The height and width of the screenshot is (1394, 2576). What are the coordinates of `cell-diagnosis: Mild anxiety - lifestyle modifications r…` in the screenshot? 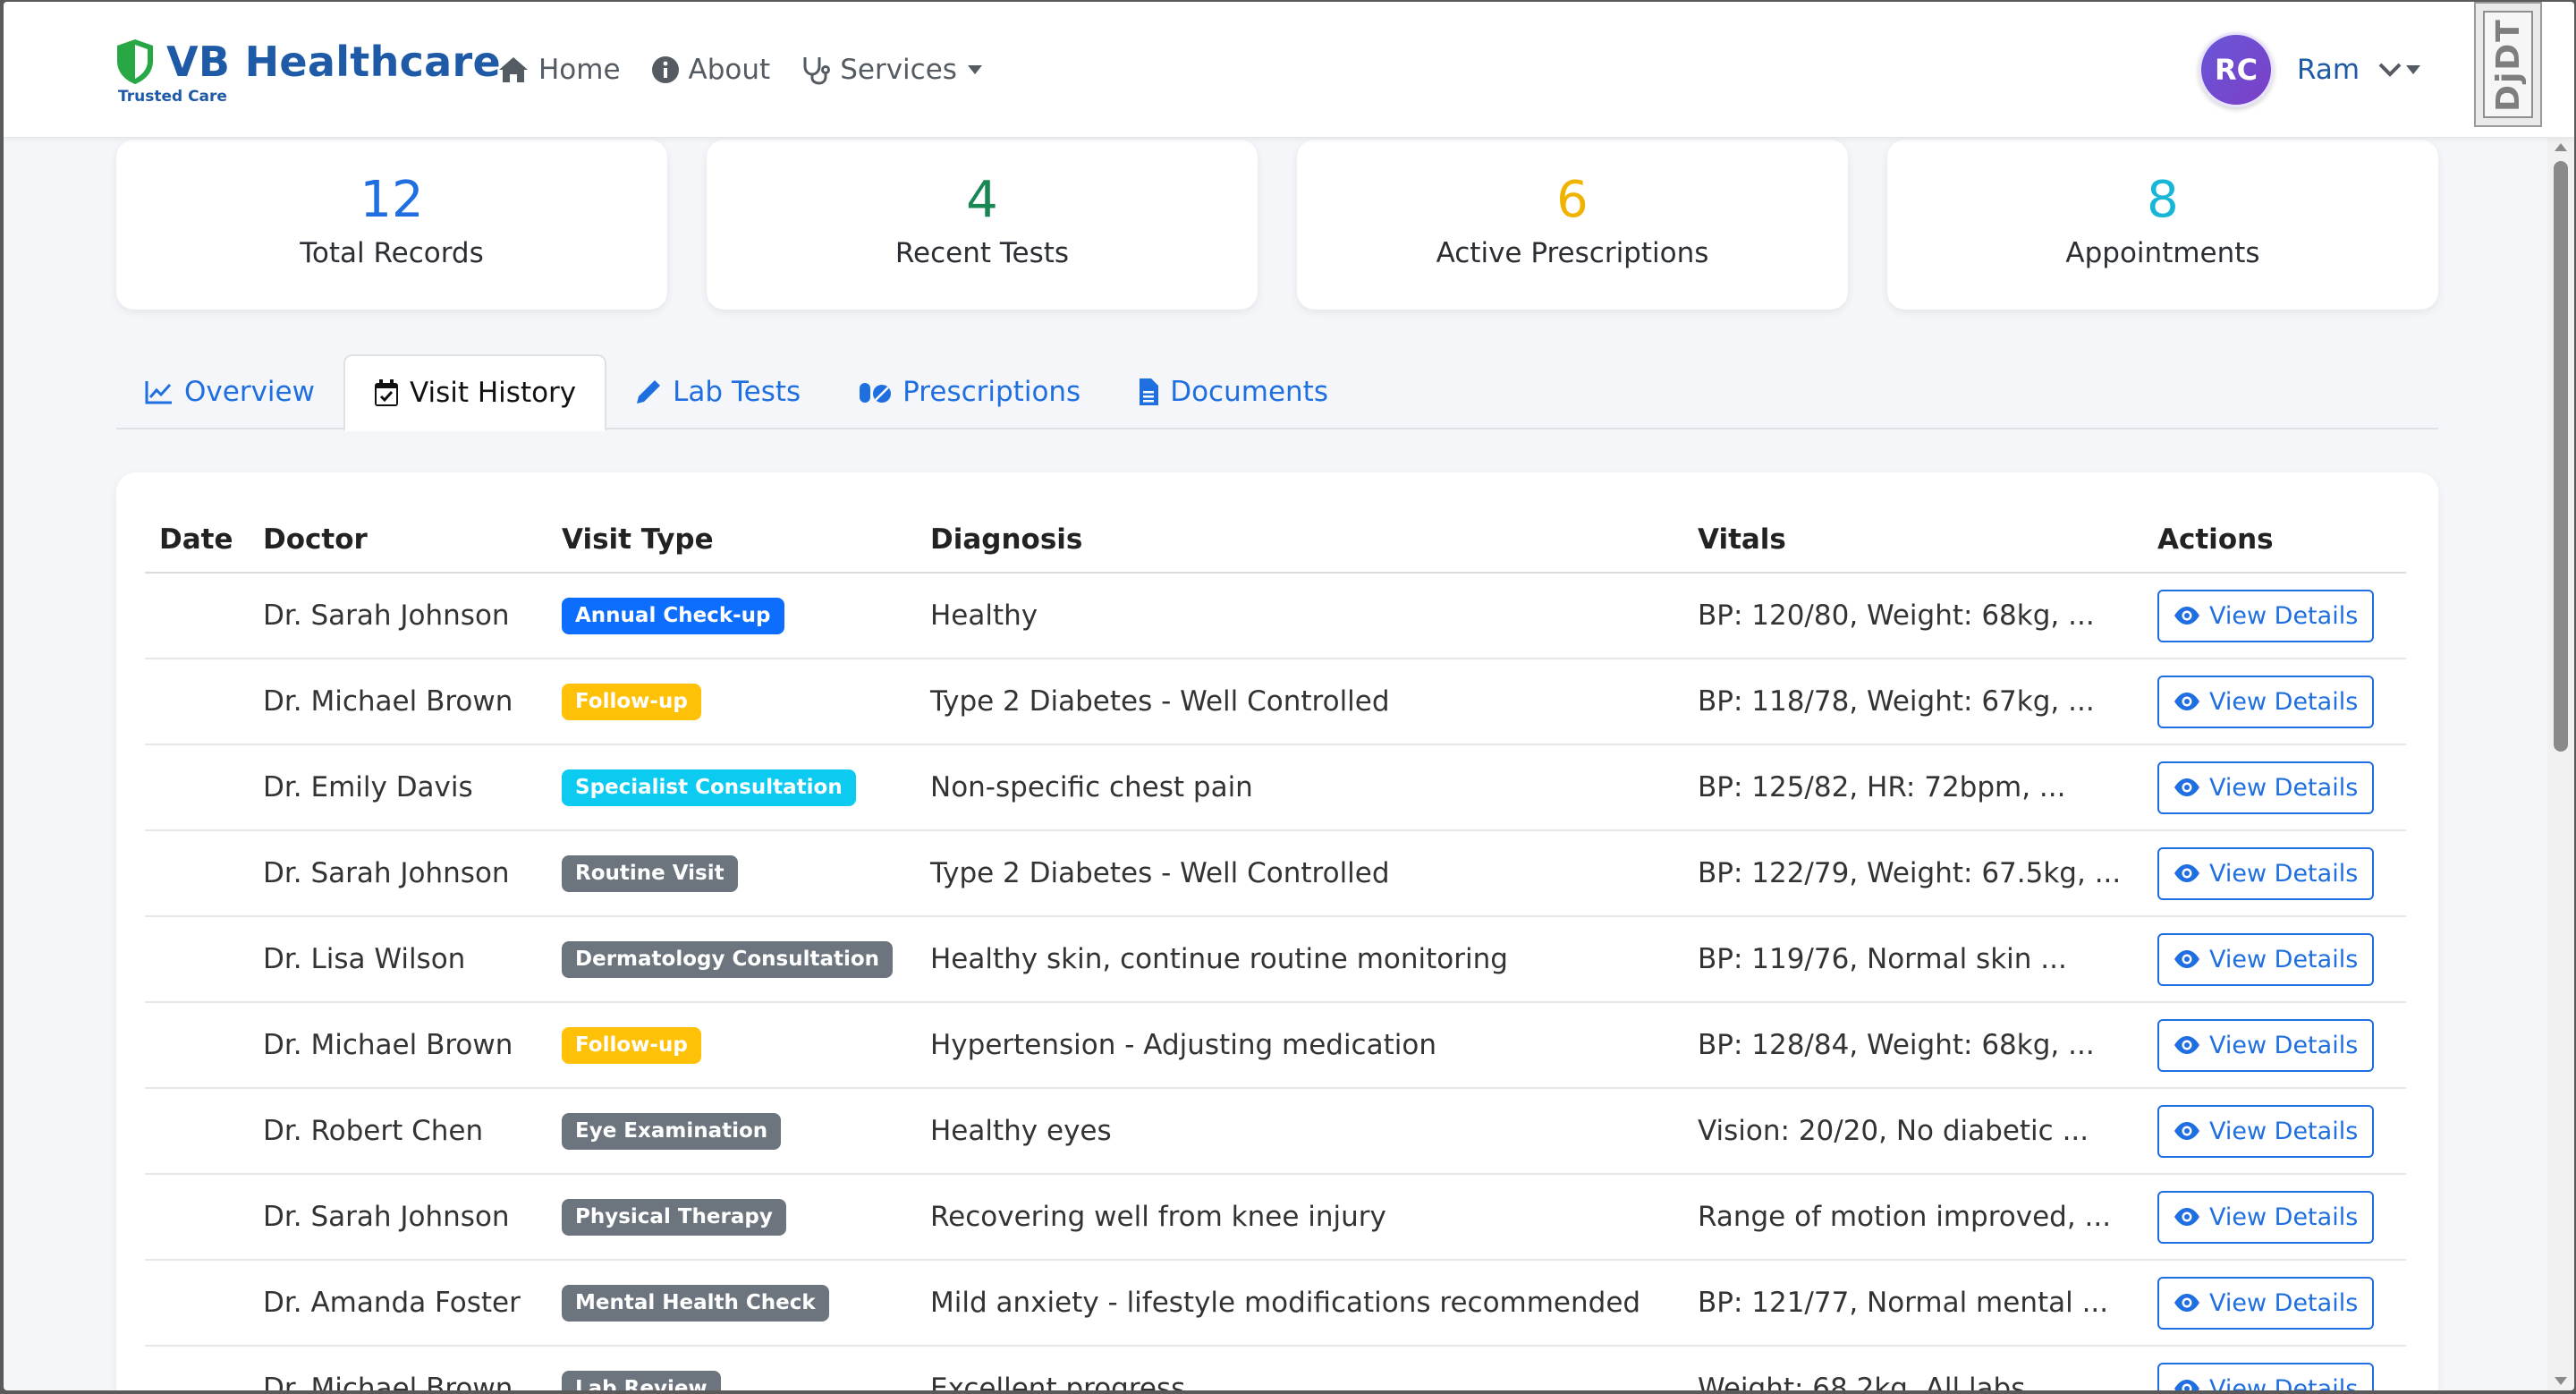 It's located at (1299, 1304).